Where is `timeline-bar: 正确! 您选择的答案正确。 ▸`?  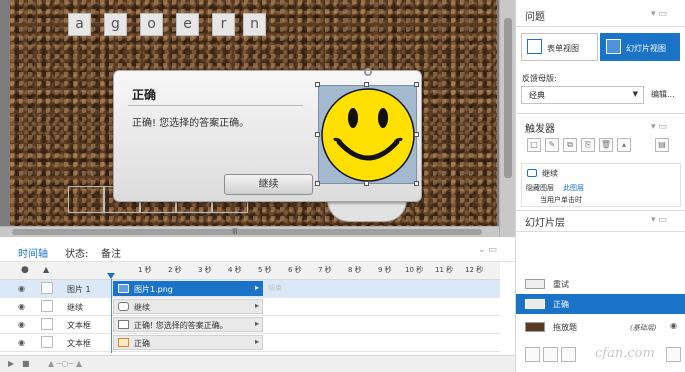 timeline-bar: 正确! 您选择的答案正确。 ▸ is located at coordinates (188, 324).